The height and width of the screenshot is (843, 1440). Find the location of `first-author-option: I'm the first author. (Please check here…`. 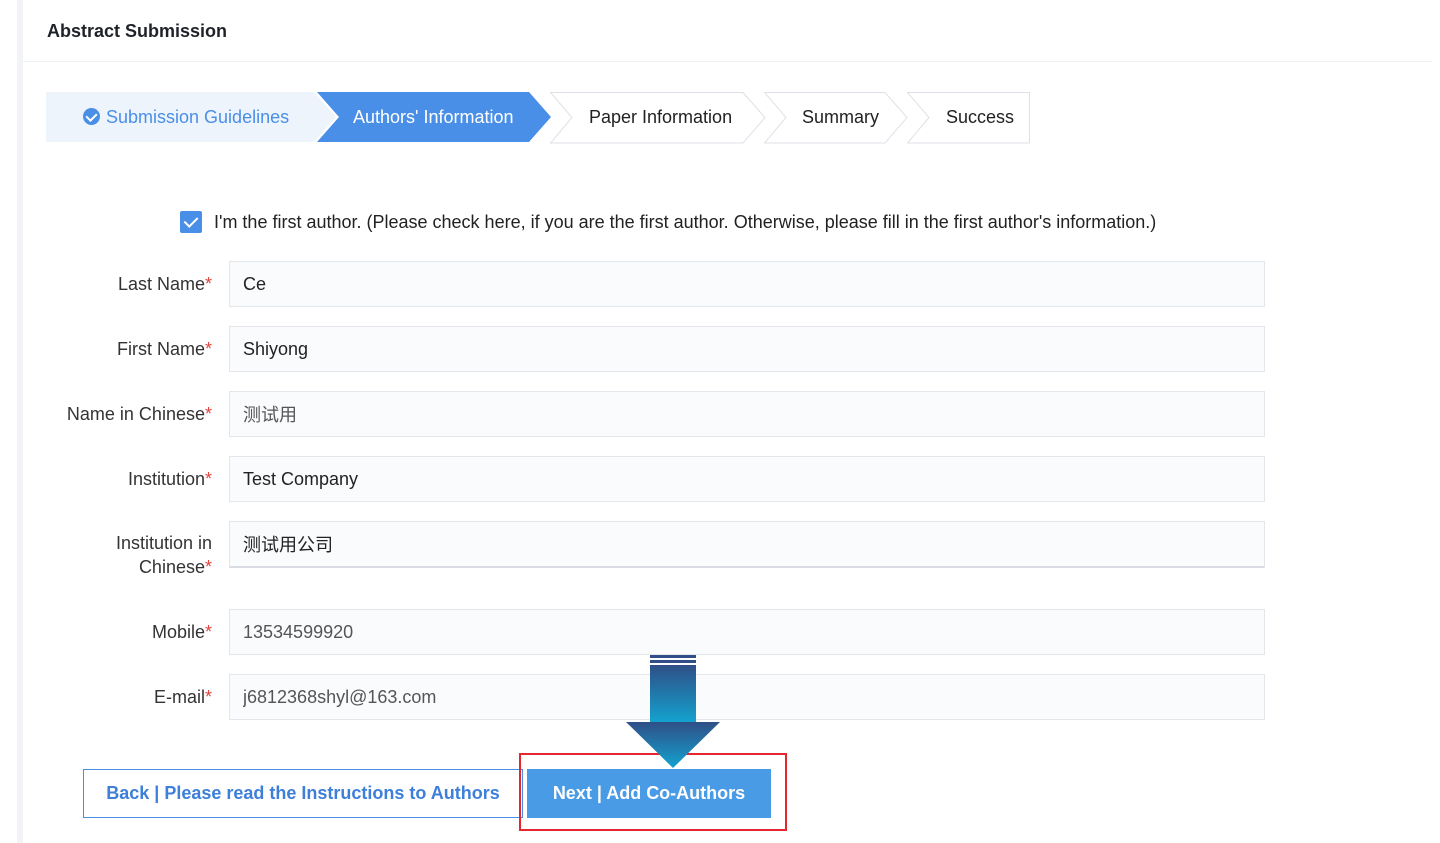

first-author-option: I'm the first author. (Please check here… is located at coordinates (668, 222).